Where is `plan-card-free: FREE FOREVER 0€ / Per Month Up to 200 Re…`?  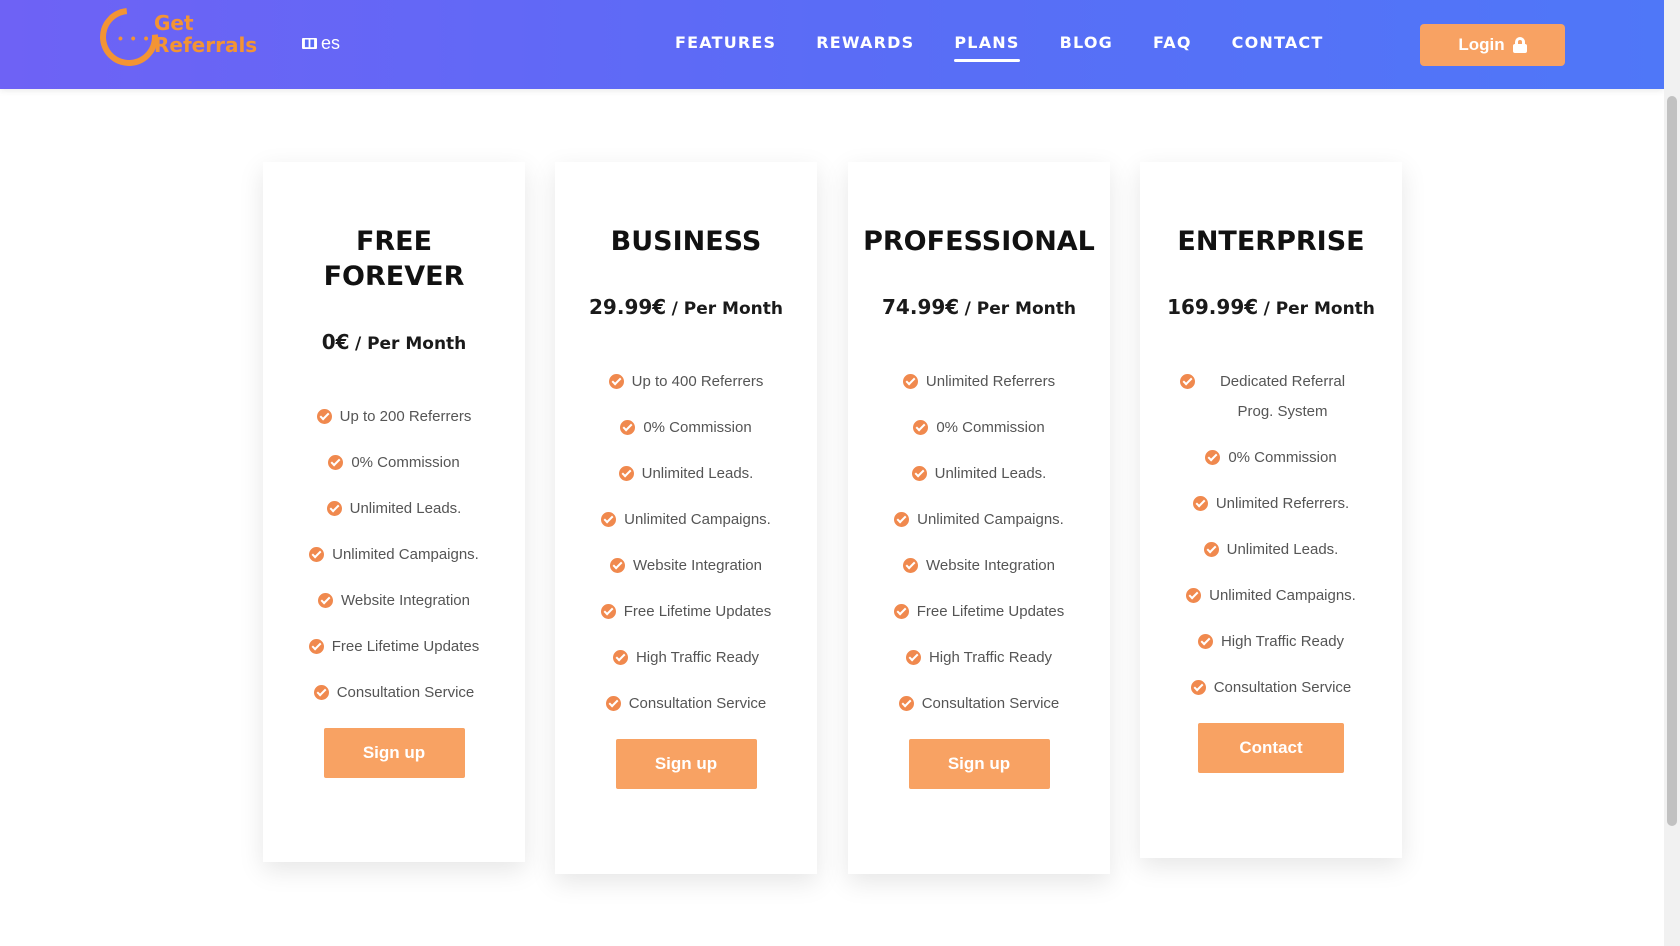
plan-card-free: FREE FOREVER 0€ / Per Month Up to 200 Re… is located at coordinates (394, 512).